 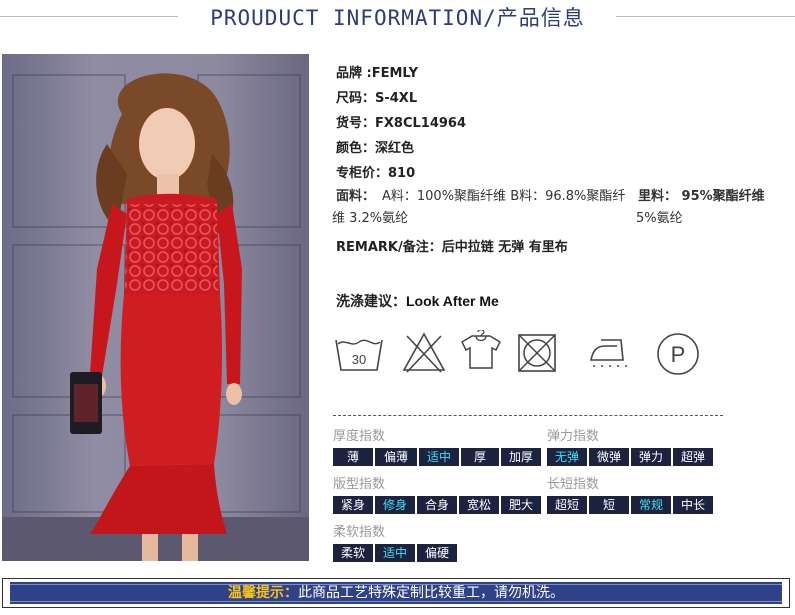 I want to click on fit-label: 版型指数, so click(x=359, y=484).